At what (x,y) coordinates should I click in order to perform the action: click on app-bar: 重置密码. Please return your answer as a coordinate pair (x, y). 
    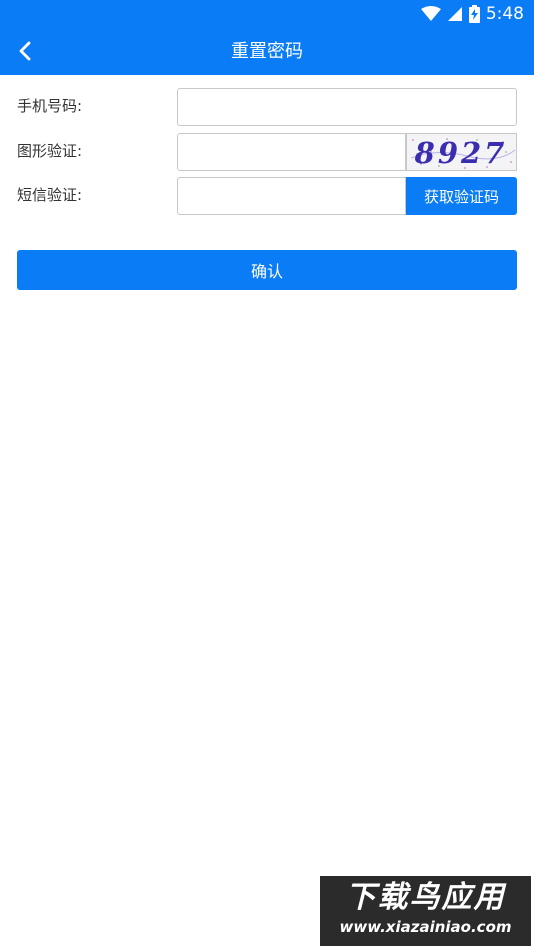
    Looking at the image, I should click on (267, 51).